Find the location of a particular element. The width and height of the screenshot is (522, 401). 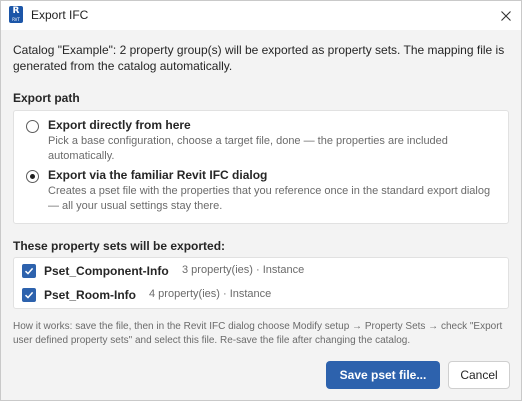

option-title: Export via the familiar Revit IFC dialog is located at coordinates (158, 175).